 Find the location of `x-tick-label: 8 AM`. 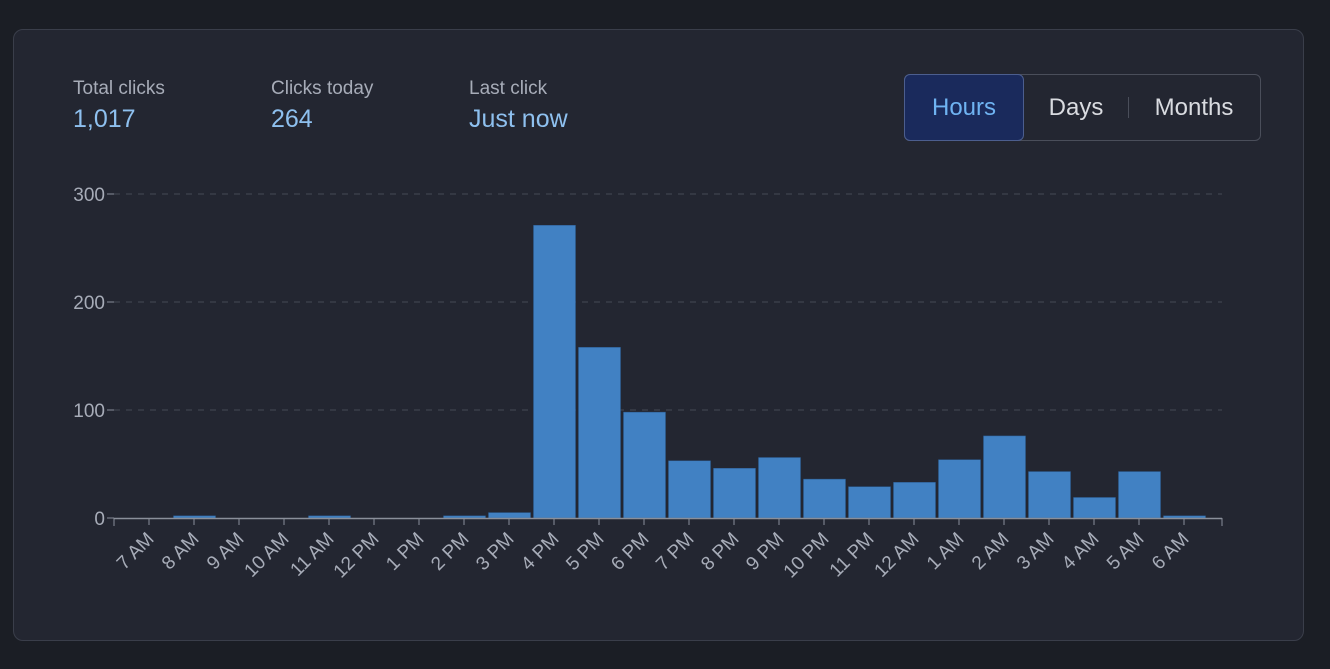

x-tick-label: 8 AM is located at coordinates (180, 551).